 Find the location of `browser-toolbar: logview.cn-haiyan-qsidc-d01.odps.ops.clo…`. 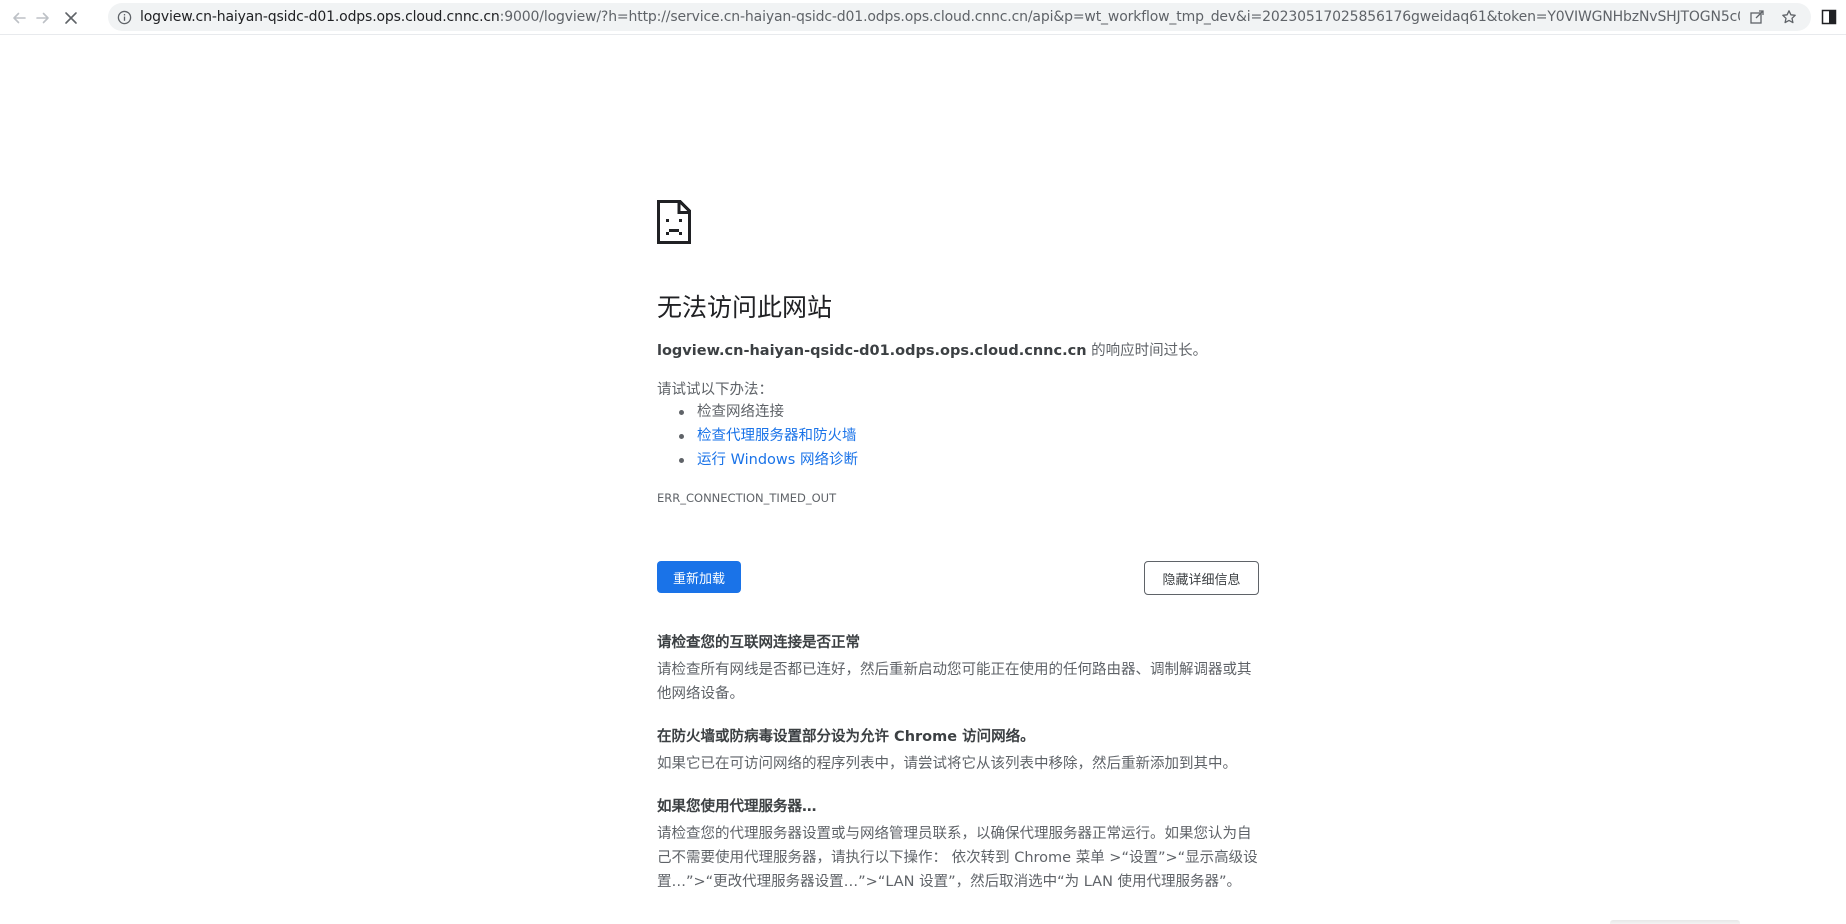

browser-toolbar: logview.cn-haiyan-qsidc-d01.odps.ops.clo… is located at coordinates (923, 17).